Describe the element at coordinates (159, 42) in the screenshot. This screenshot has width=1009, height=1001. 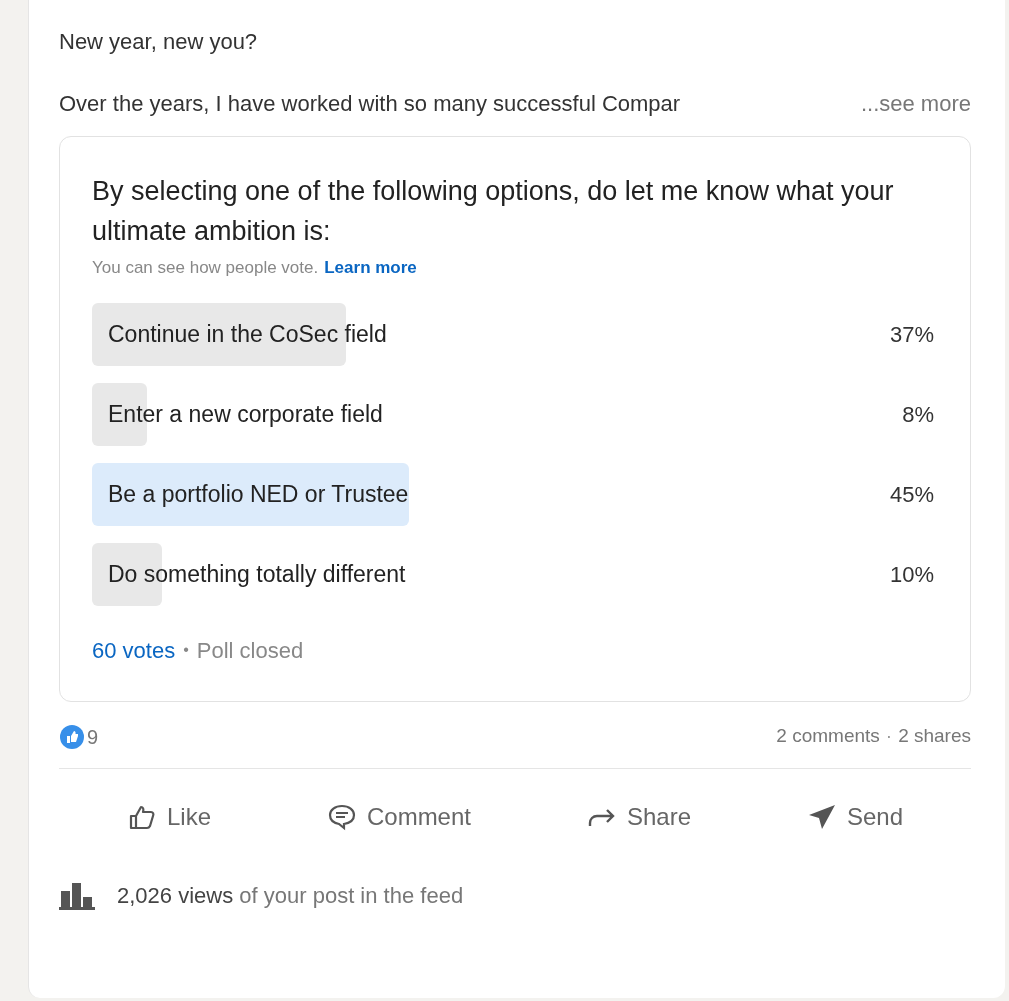
I see `post-text: New year, new you?` at that location.